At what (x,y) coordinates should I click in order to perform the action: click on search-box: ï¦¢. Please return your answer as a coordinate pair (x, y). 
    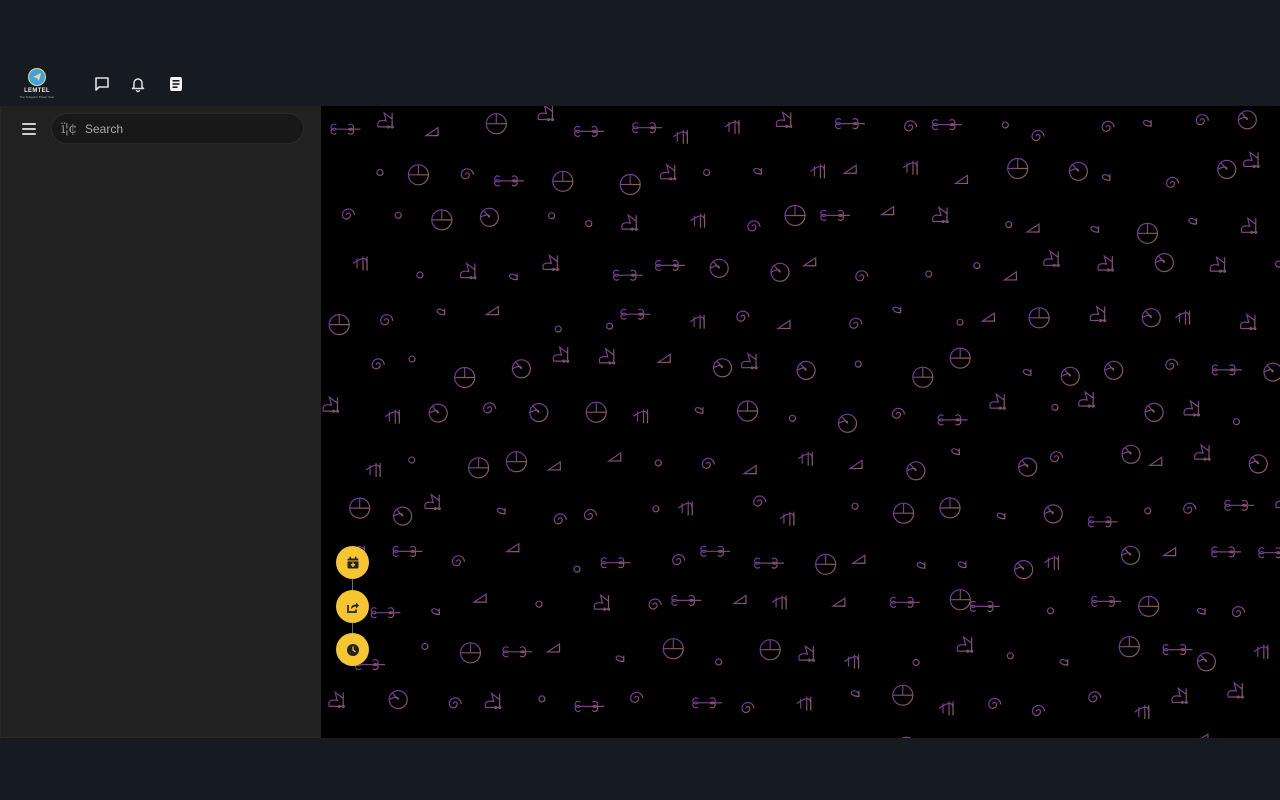
    Looking at the image, I should click on (177, 128).